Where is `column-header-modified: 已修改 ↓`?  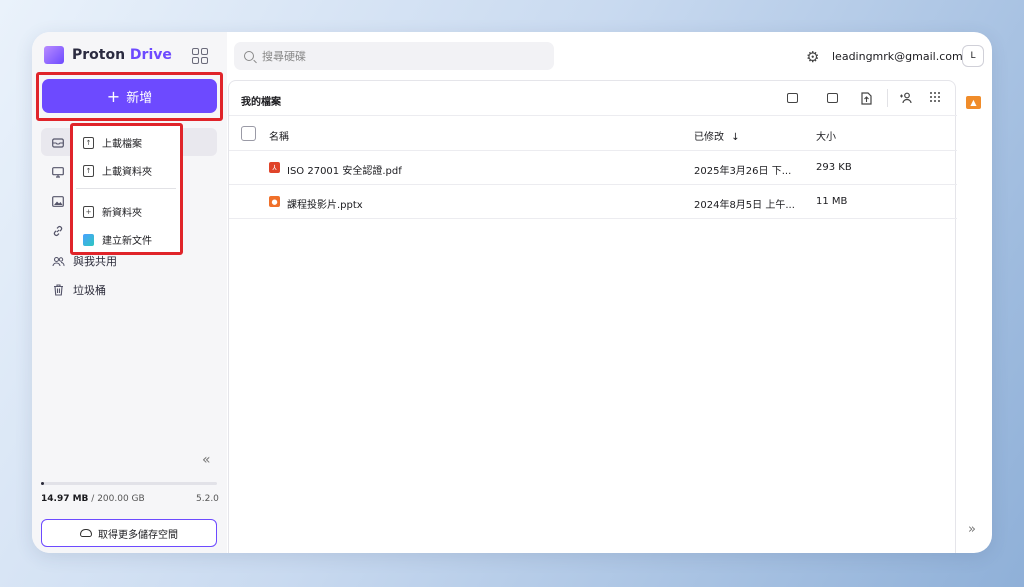 column-header-modified: 已修改 ↓ is located at coordinates (717, 135).